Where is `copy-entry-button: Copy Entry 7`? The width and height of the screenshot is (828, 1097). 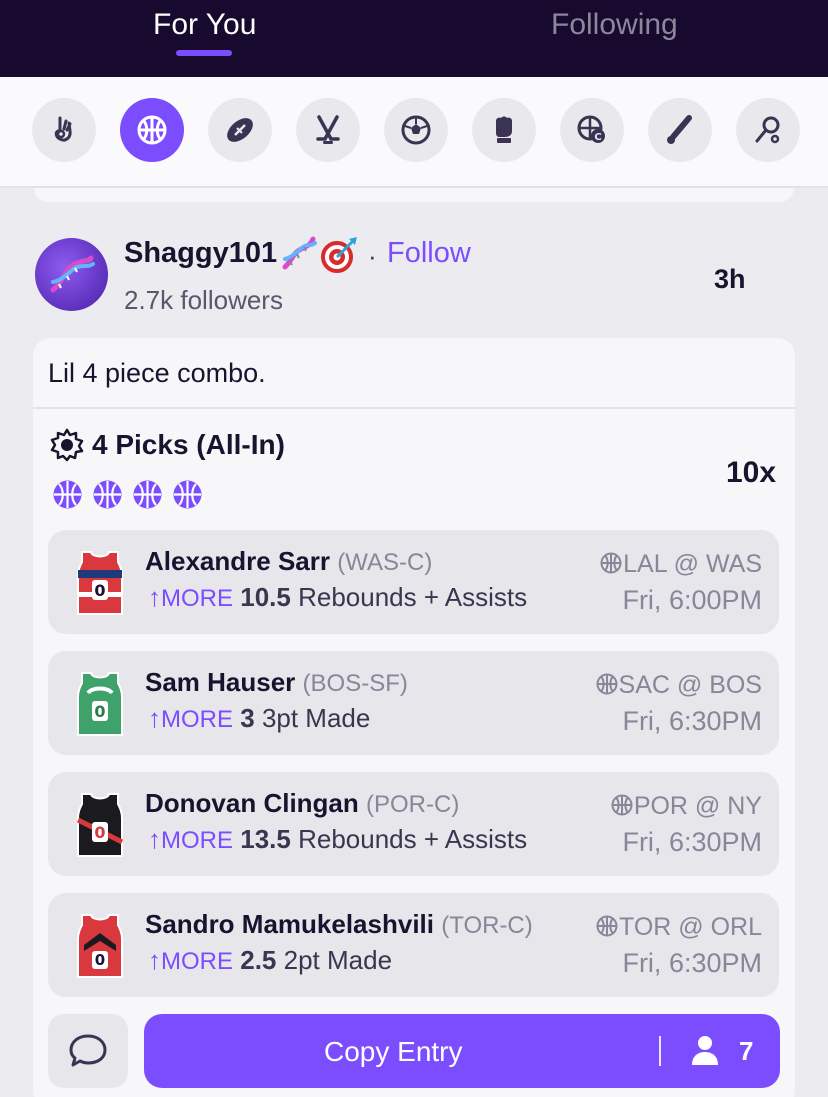 copy-entry-button: Copy Entry 7 is located at coordinates (462, 1051).